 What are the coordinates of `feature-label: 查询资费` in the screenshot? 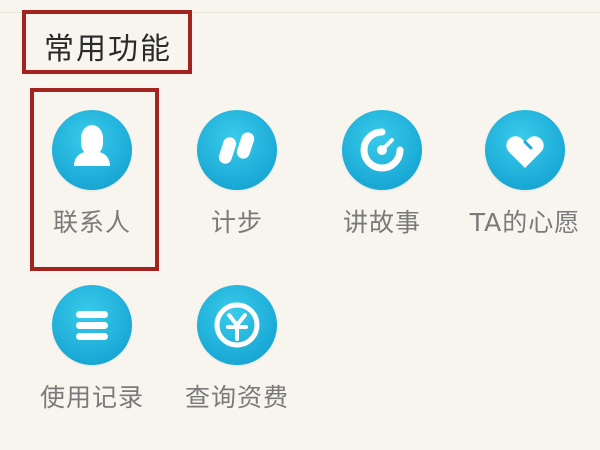 It's located at (236, 397).